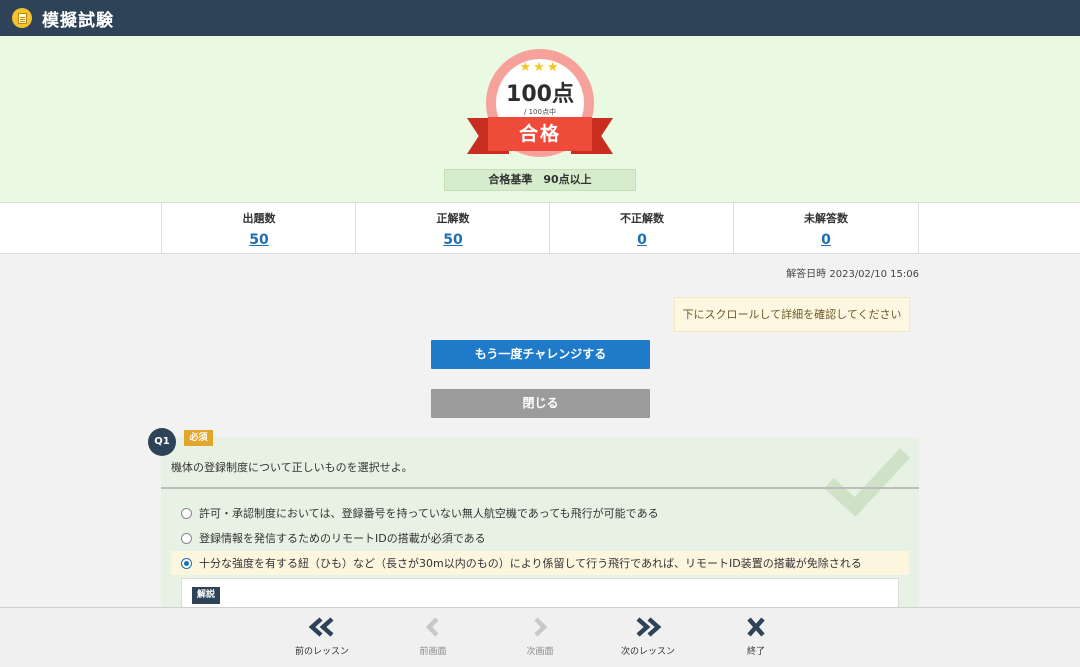 The height and width of the screenshot is (667, 1080). I want to click on prev-screen-button: 前画面, so click(433, 636).